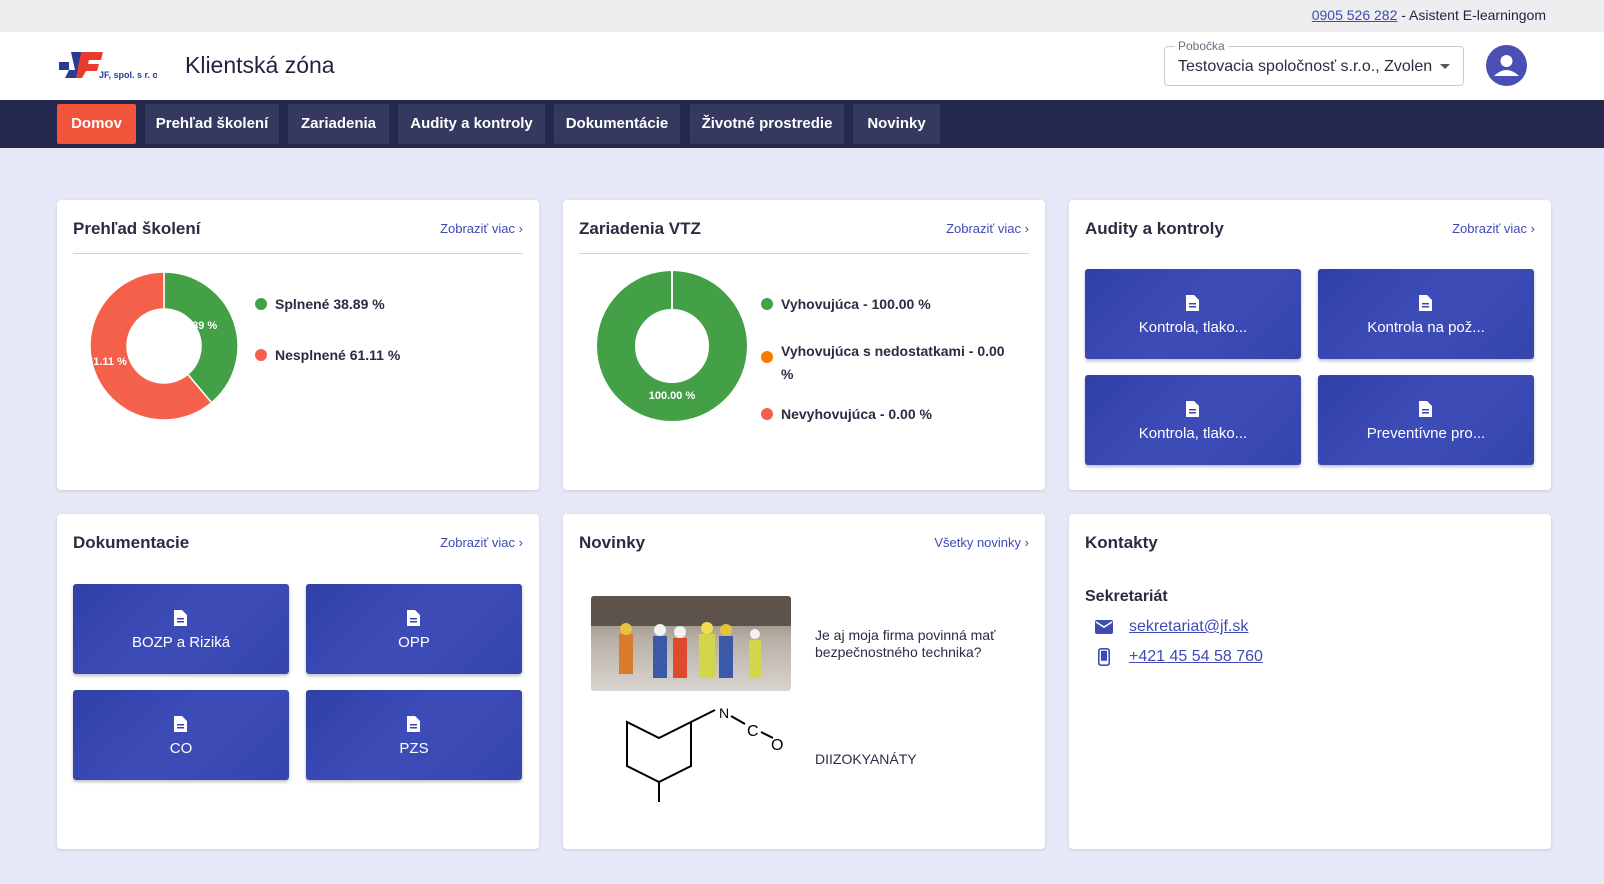 This screenshot has width=1604, height=884. I want to click on legend-item-done: Splnené 38.89 %, so click(320, 304).